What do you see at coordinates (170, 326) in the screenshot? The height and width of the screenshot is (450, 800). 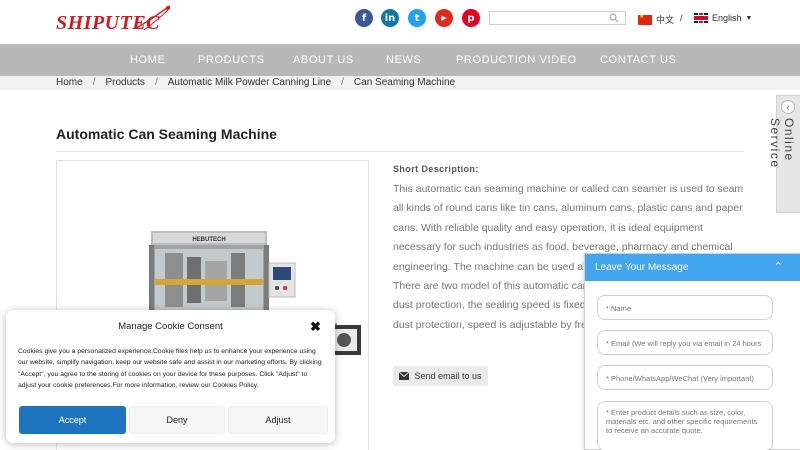 I see `cookie-title: Manage Cookie Consent` at bounding box center [170, 326].